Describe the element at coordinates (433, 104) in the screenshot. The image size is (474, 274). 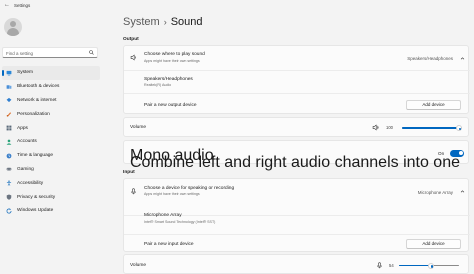
I see `add-output-device-button: Add device` at that location.